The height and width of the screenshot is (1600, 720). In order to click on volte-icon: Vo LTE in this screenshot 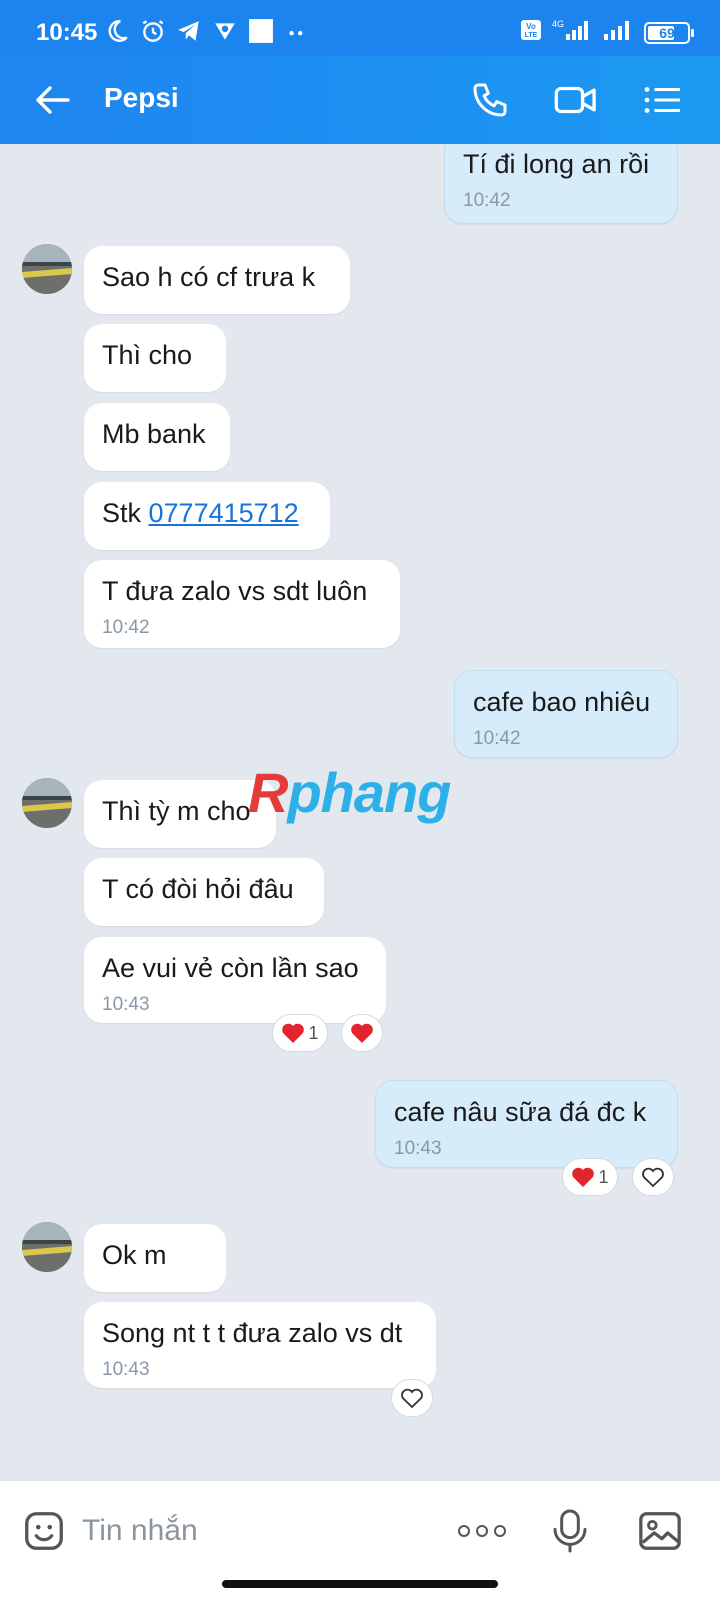, I will do `click(531, 32)`.